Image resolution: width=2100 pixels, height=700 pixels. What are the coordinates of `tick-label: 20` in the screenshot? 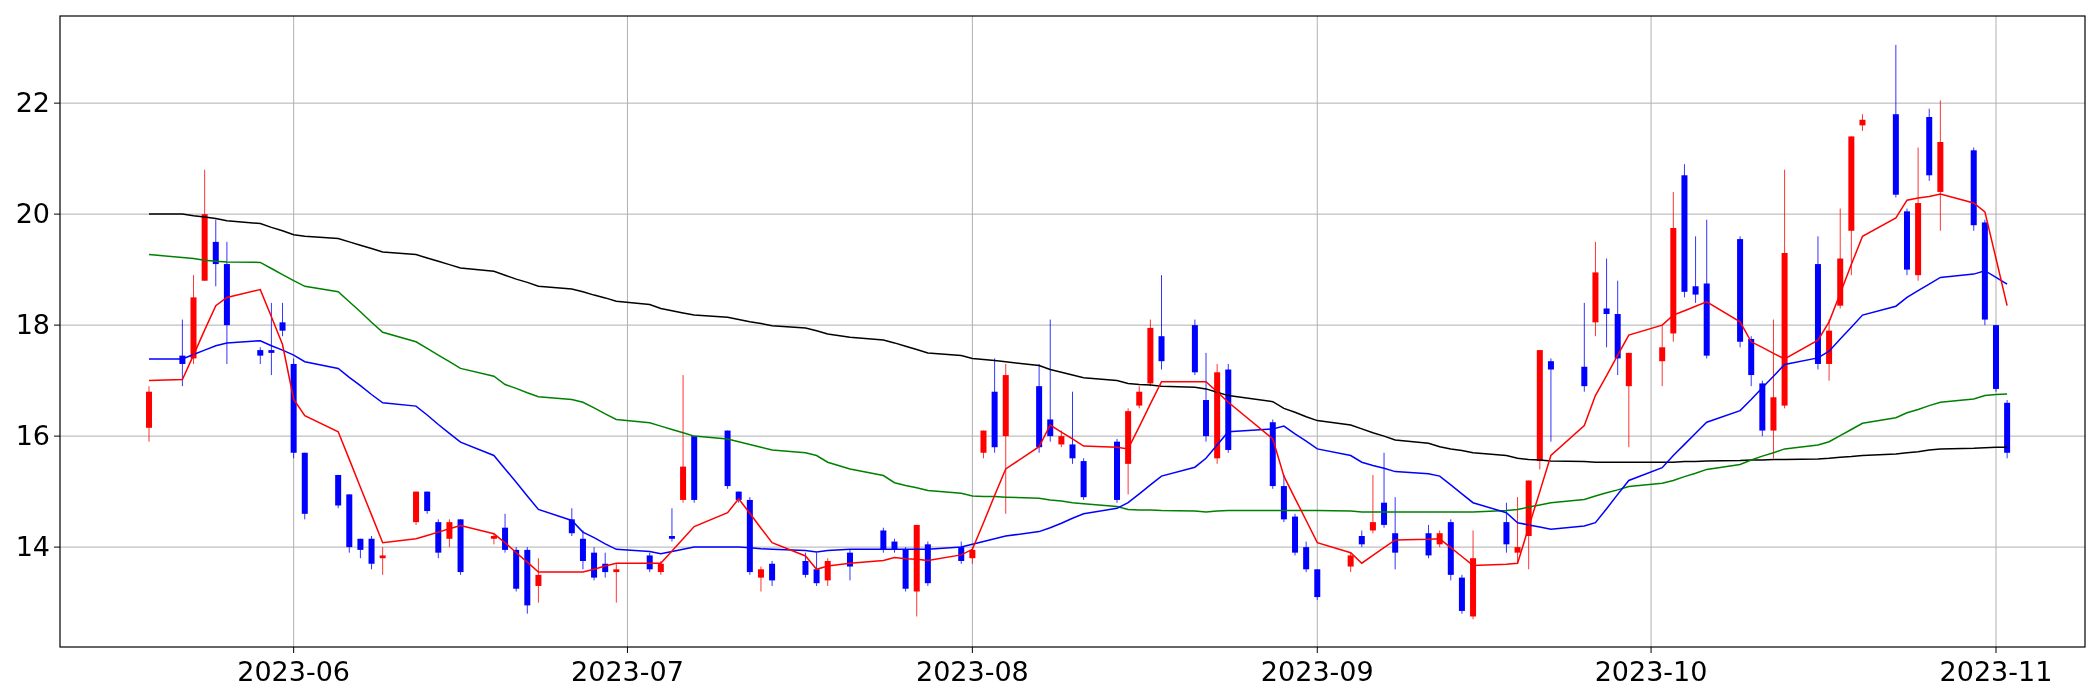 It's located at (32, 214).